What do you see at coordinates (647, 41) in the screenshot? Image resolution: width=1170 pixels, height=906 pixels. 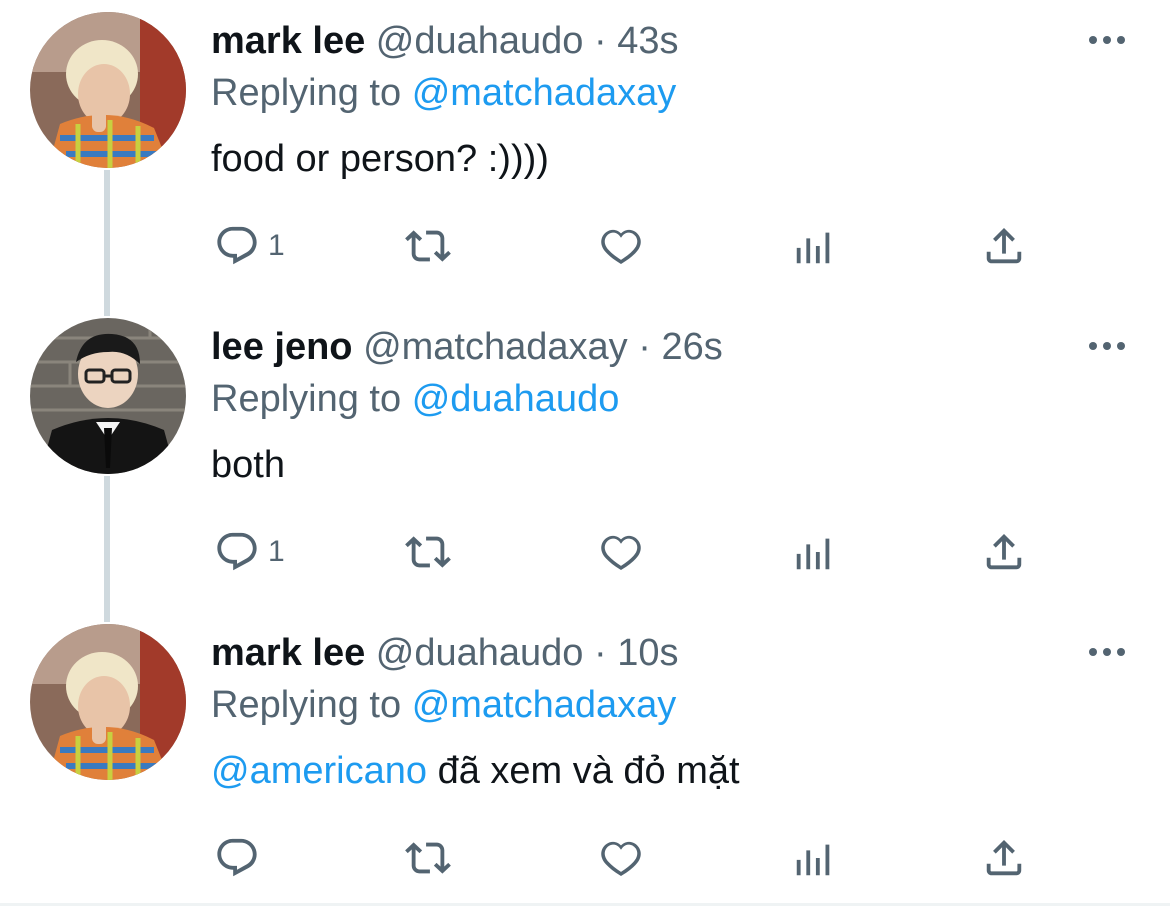 I see `timestamp: 43s` at bounding box center [647, 41].